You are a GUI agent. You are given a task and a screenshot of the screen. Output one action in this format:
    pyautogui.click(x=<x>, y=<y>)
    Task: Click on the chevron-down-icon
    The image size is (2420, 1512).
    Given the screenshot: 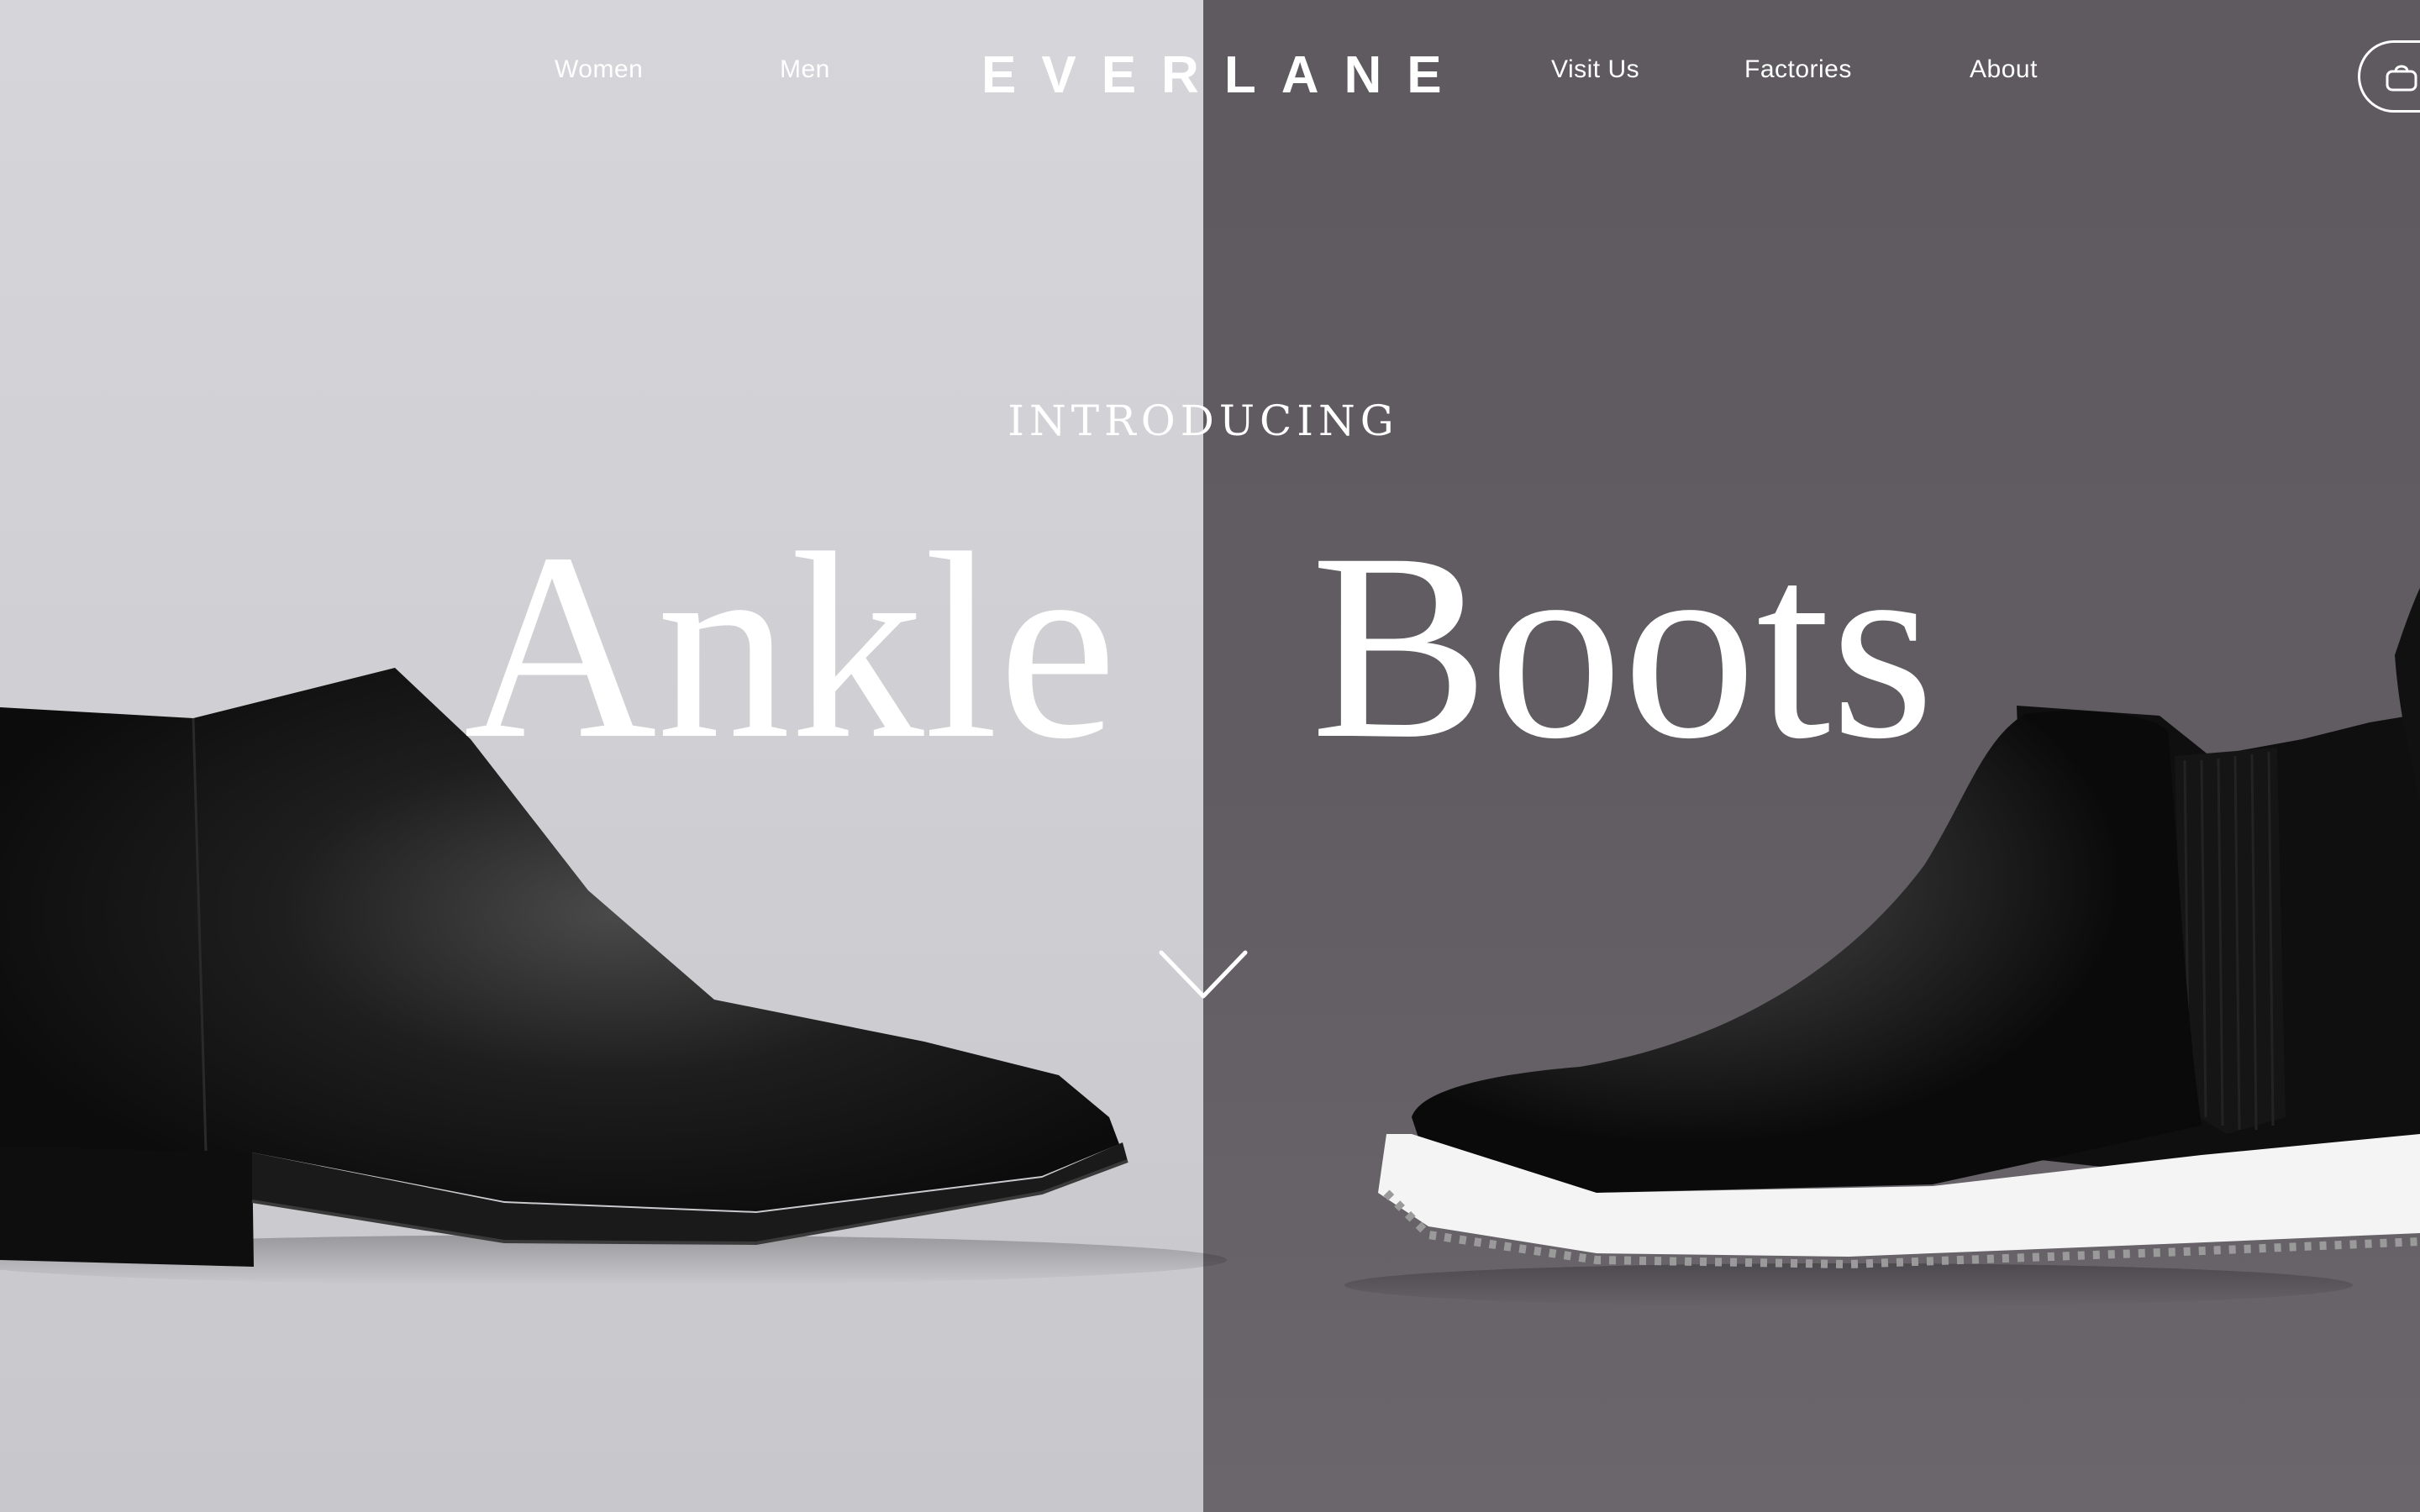 What is the action you would take?
    pyautogui.click(x=1203, y=975)
    